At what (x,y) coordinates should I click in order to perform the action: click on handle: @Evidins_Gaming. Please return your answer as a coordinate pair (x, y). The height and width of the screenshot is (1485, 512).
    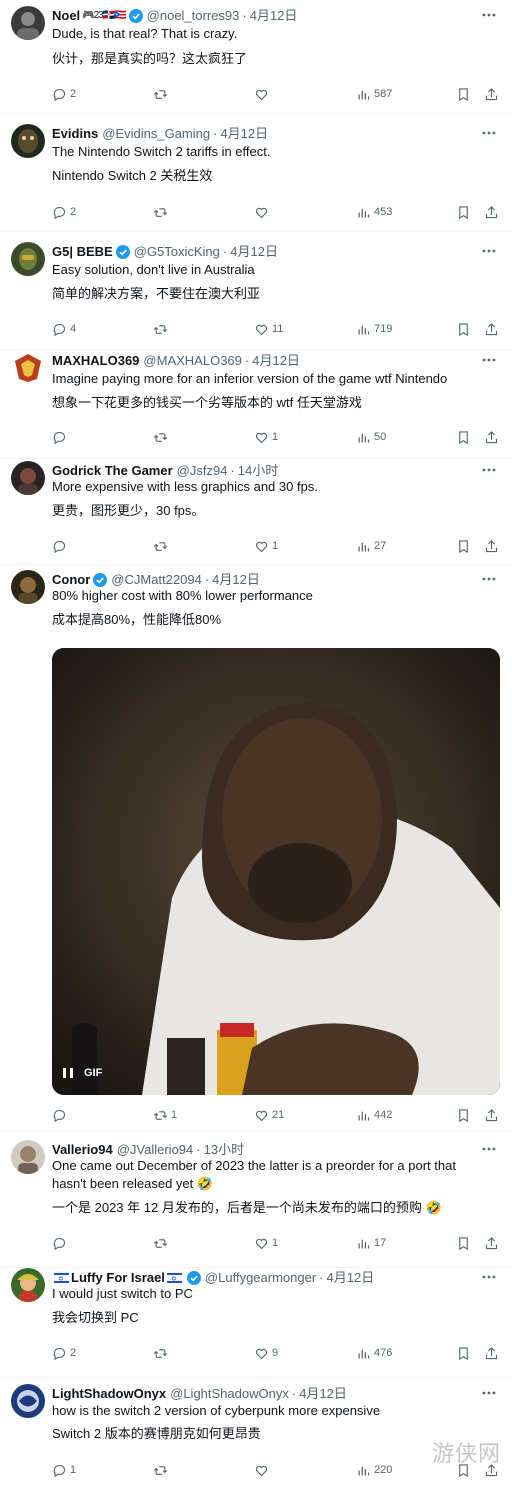
    Looking at the image, I should click on (156, 134).